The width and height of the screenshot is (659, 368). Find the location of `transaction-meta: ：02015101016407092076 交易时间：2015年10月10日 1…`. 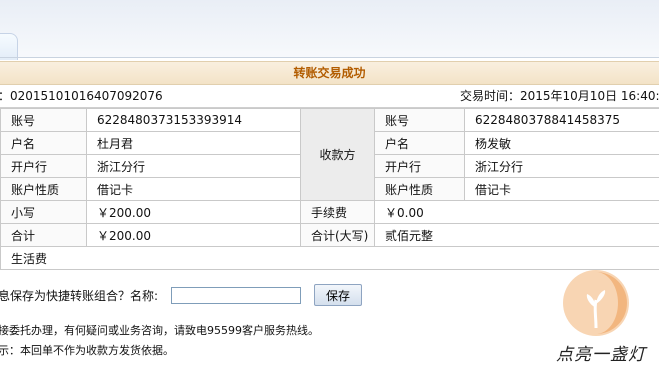

transaction-meta: ：02015101016407092076 交易时间：2015年10月10日 1… is located at coordinates (329, 96).